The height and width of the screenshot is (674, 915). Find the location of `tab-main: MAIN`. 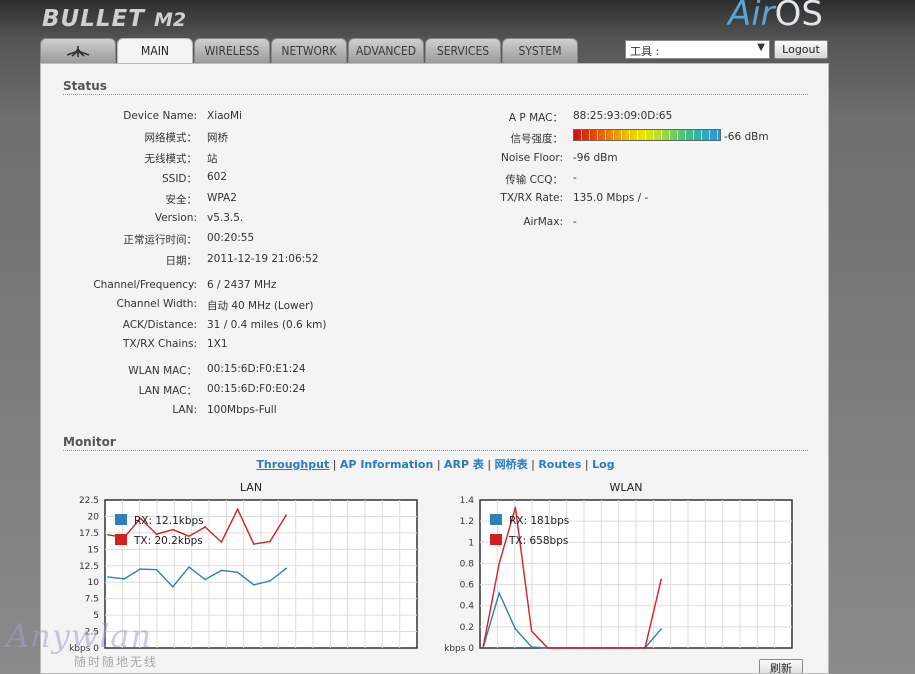

tab-main: MAIN is located at coordinates (155, 51).